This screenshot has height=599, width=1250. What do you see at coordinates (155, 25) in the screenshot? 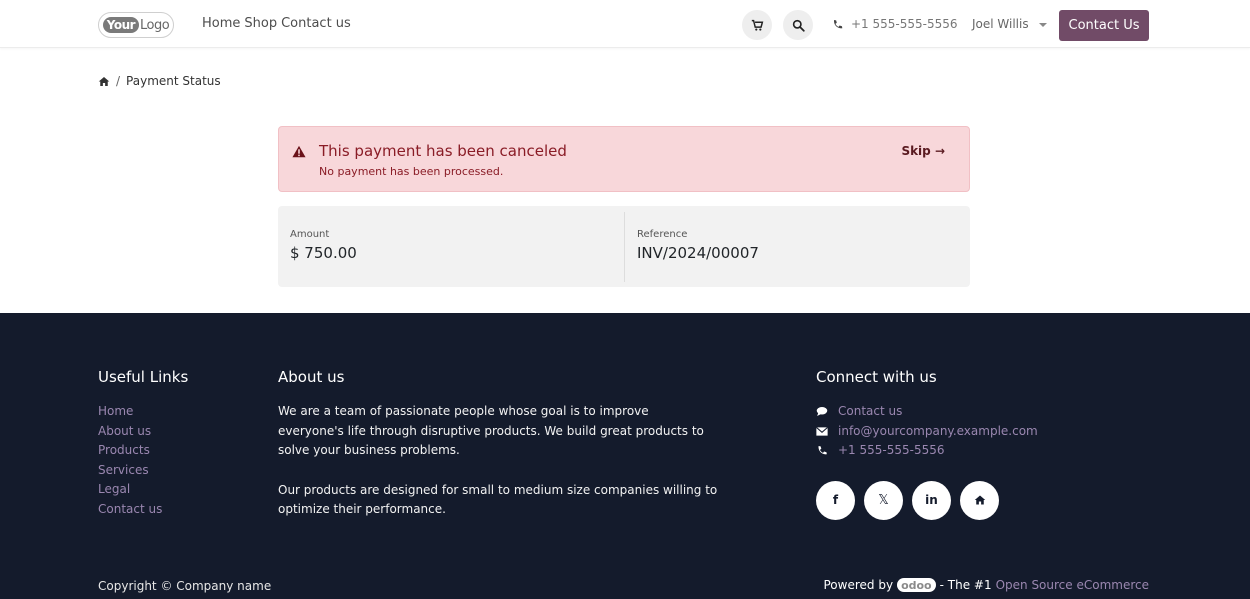
I see `logo-text: Logo` at bounding box center [155, 25].